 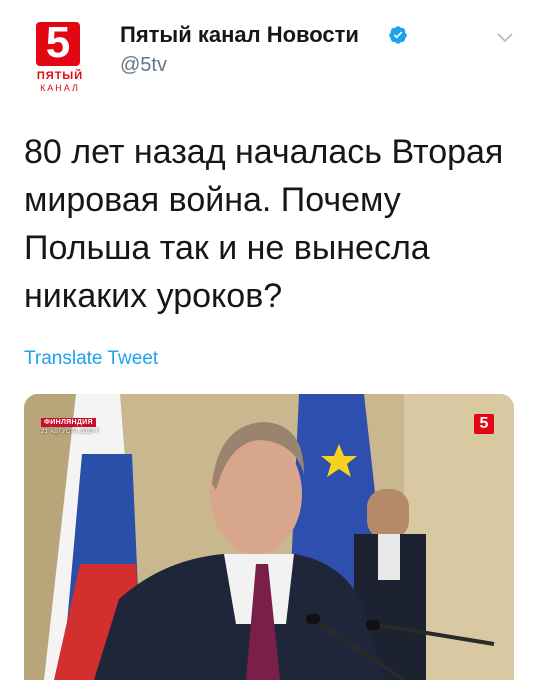 What do you see at coordinates (239, 35) in the screenshot?
I see `author-name: Пятый канал Новости` at bounding box center [239, 35].